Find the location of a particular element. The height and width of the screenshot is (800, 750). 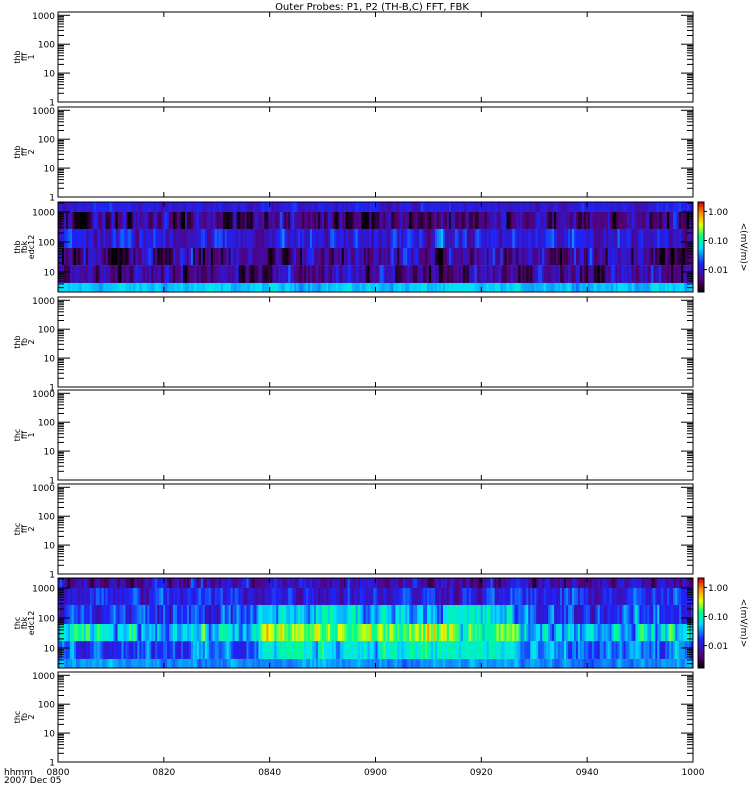

panel-thc-fff-2: 1 10 100 1000 thcfff2 is located at coordinates (353, 532).